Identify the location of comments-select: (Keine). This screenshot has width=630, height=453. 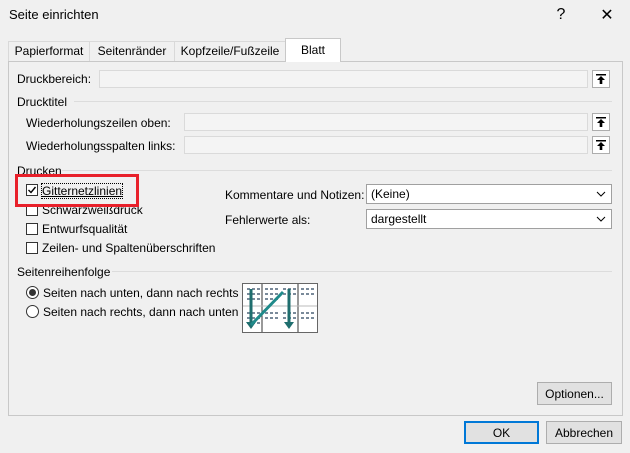
(489, 194).